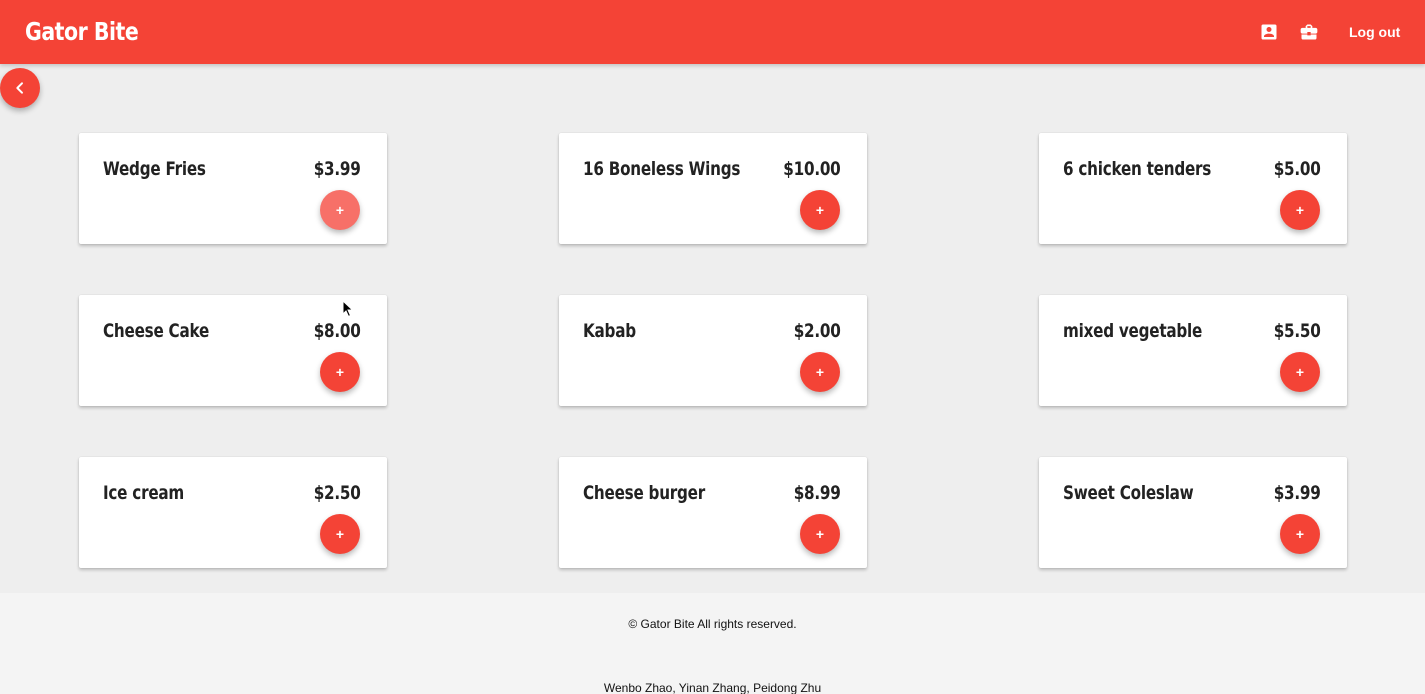  Describe the element at coordinates (712, 624) in the screenshot. I see `copyright-text: © Gator Bite All rights reserved.` at that location.